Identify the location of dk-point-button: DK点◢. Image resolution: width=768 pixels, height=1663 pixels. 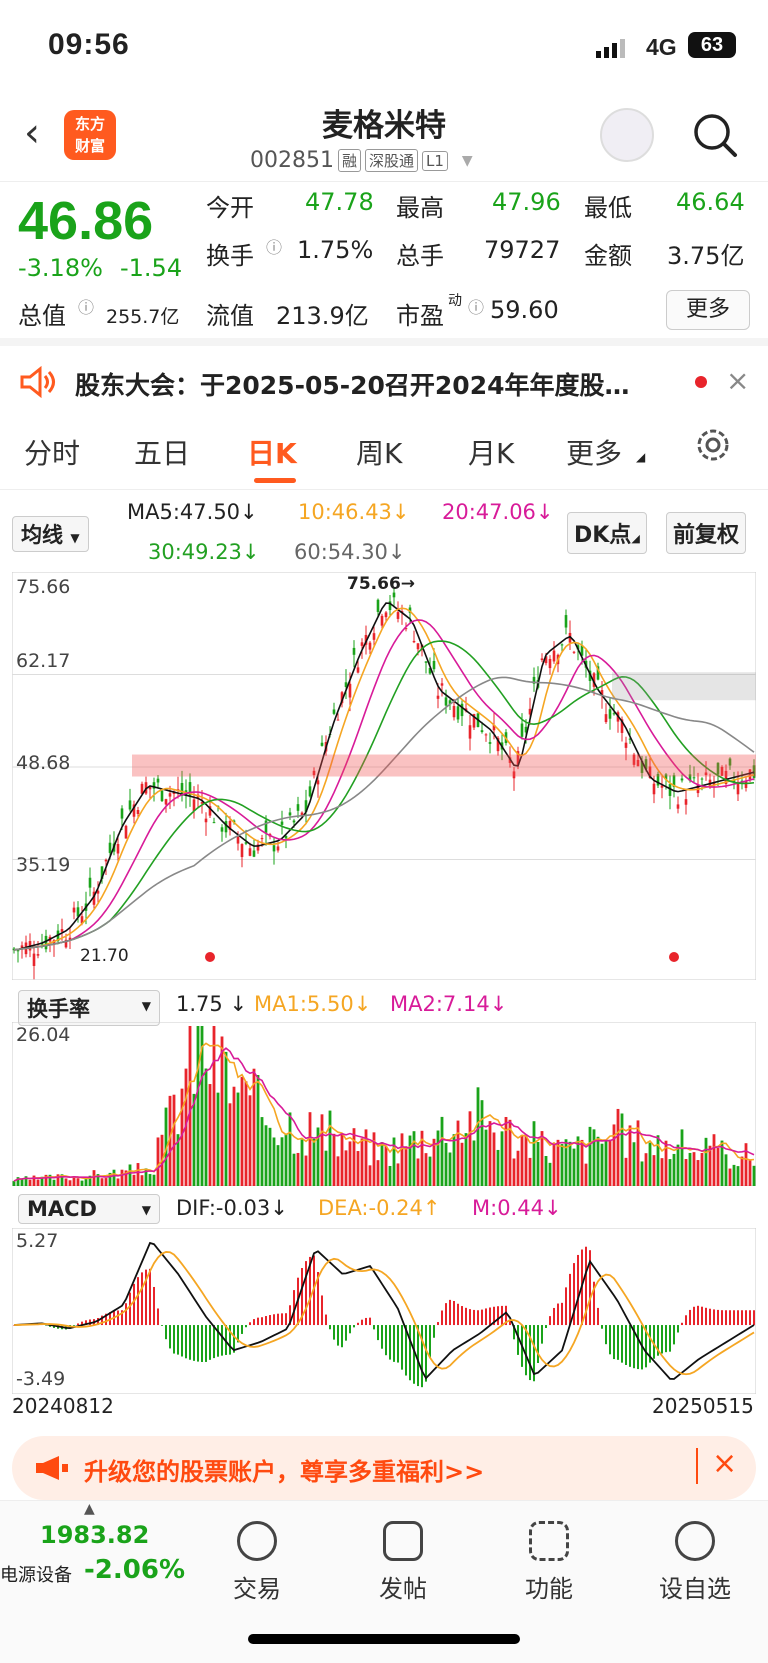
(607, 533).